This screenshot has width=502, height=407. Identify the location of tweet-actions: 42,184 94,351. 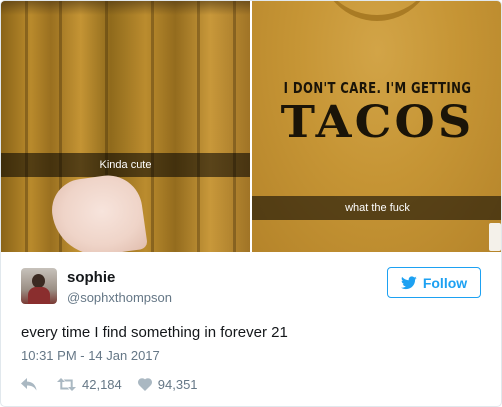
(109, 384).